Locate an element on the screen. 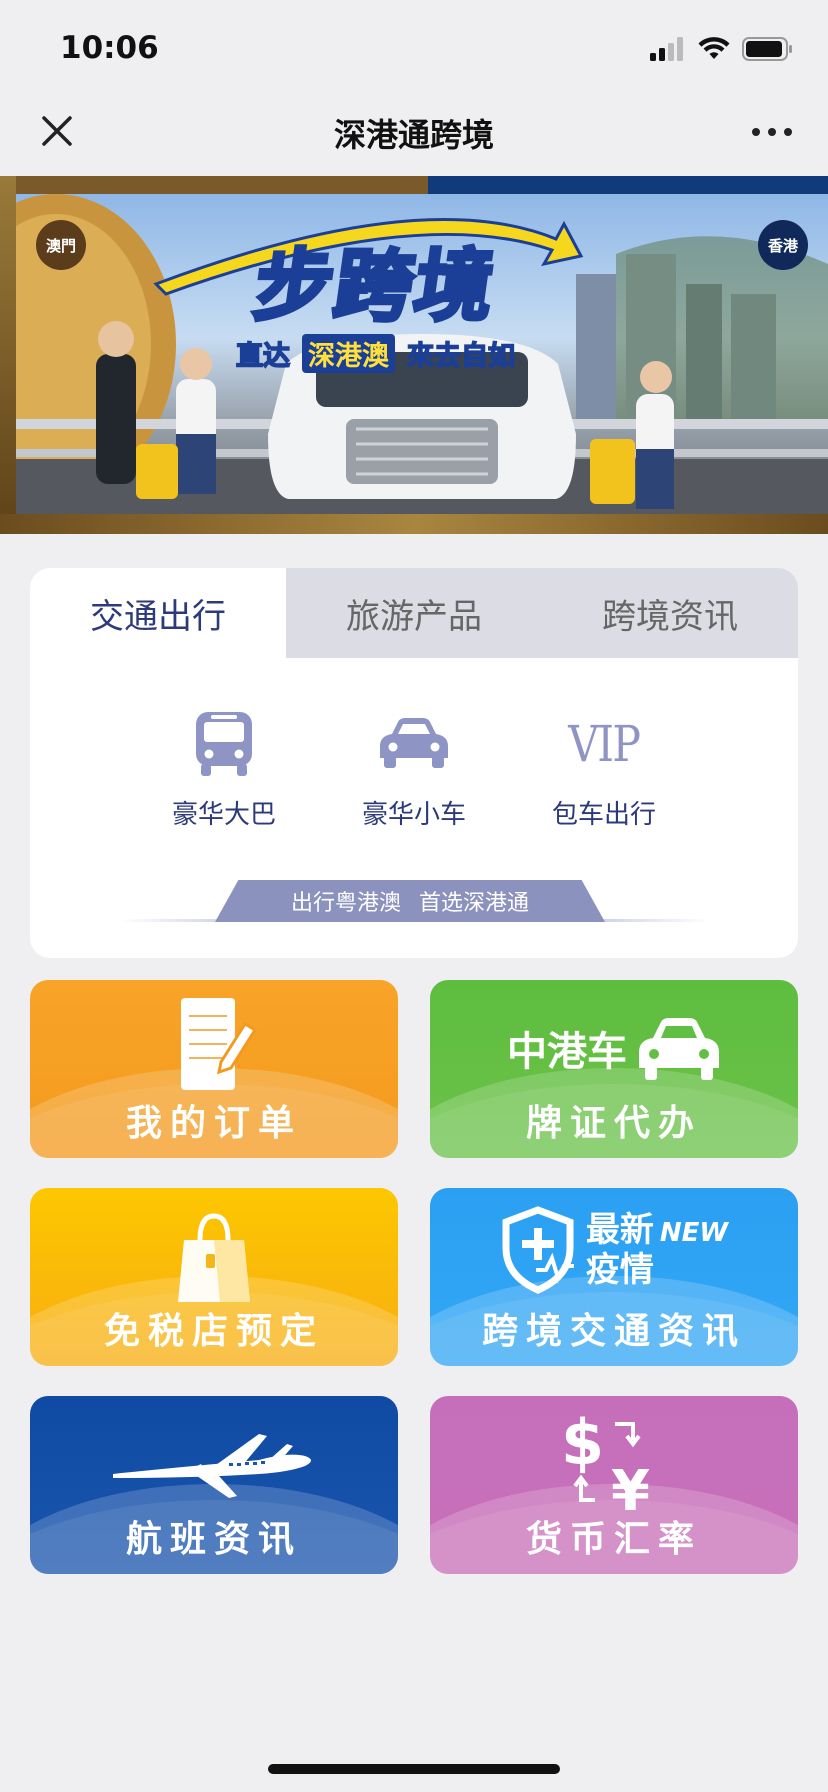 The width and height of the screenshot is (828, 1792). epidemic-line-1: 最新 is located at coordinates (619, 1230).